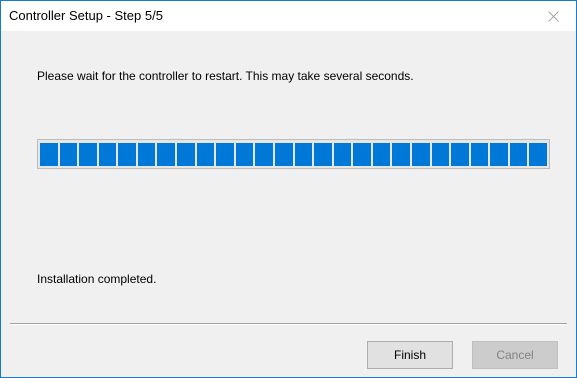 This screenshot has height=378, width=577. I want to click on footer-separator, so click(288, 324).